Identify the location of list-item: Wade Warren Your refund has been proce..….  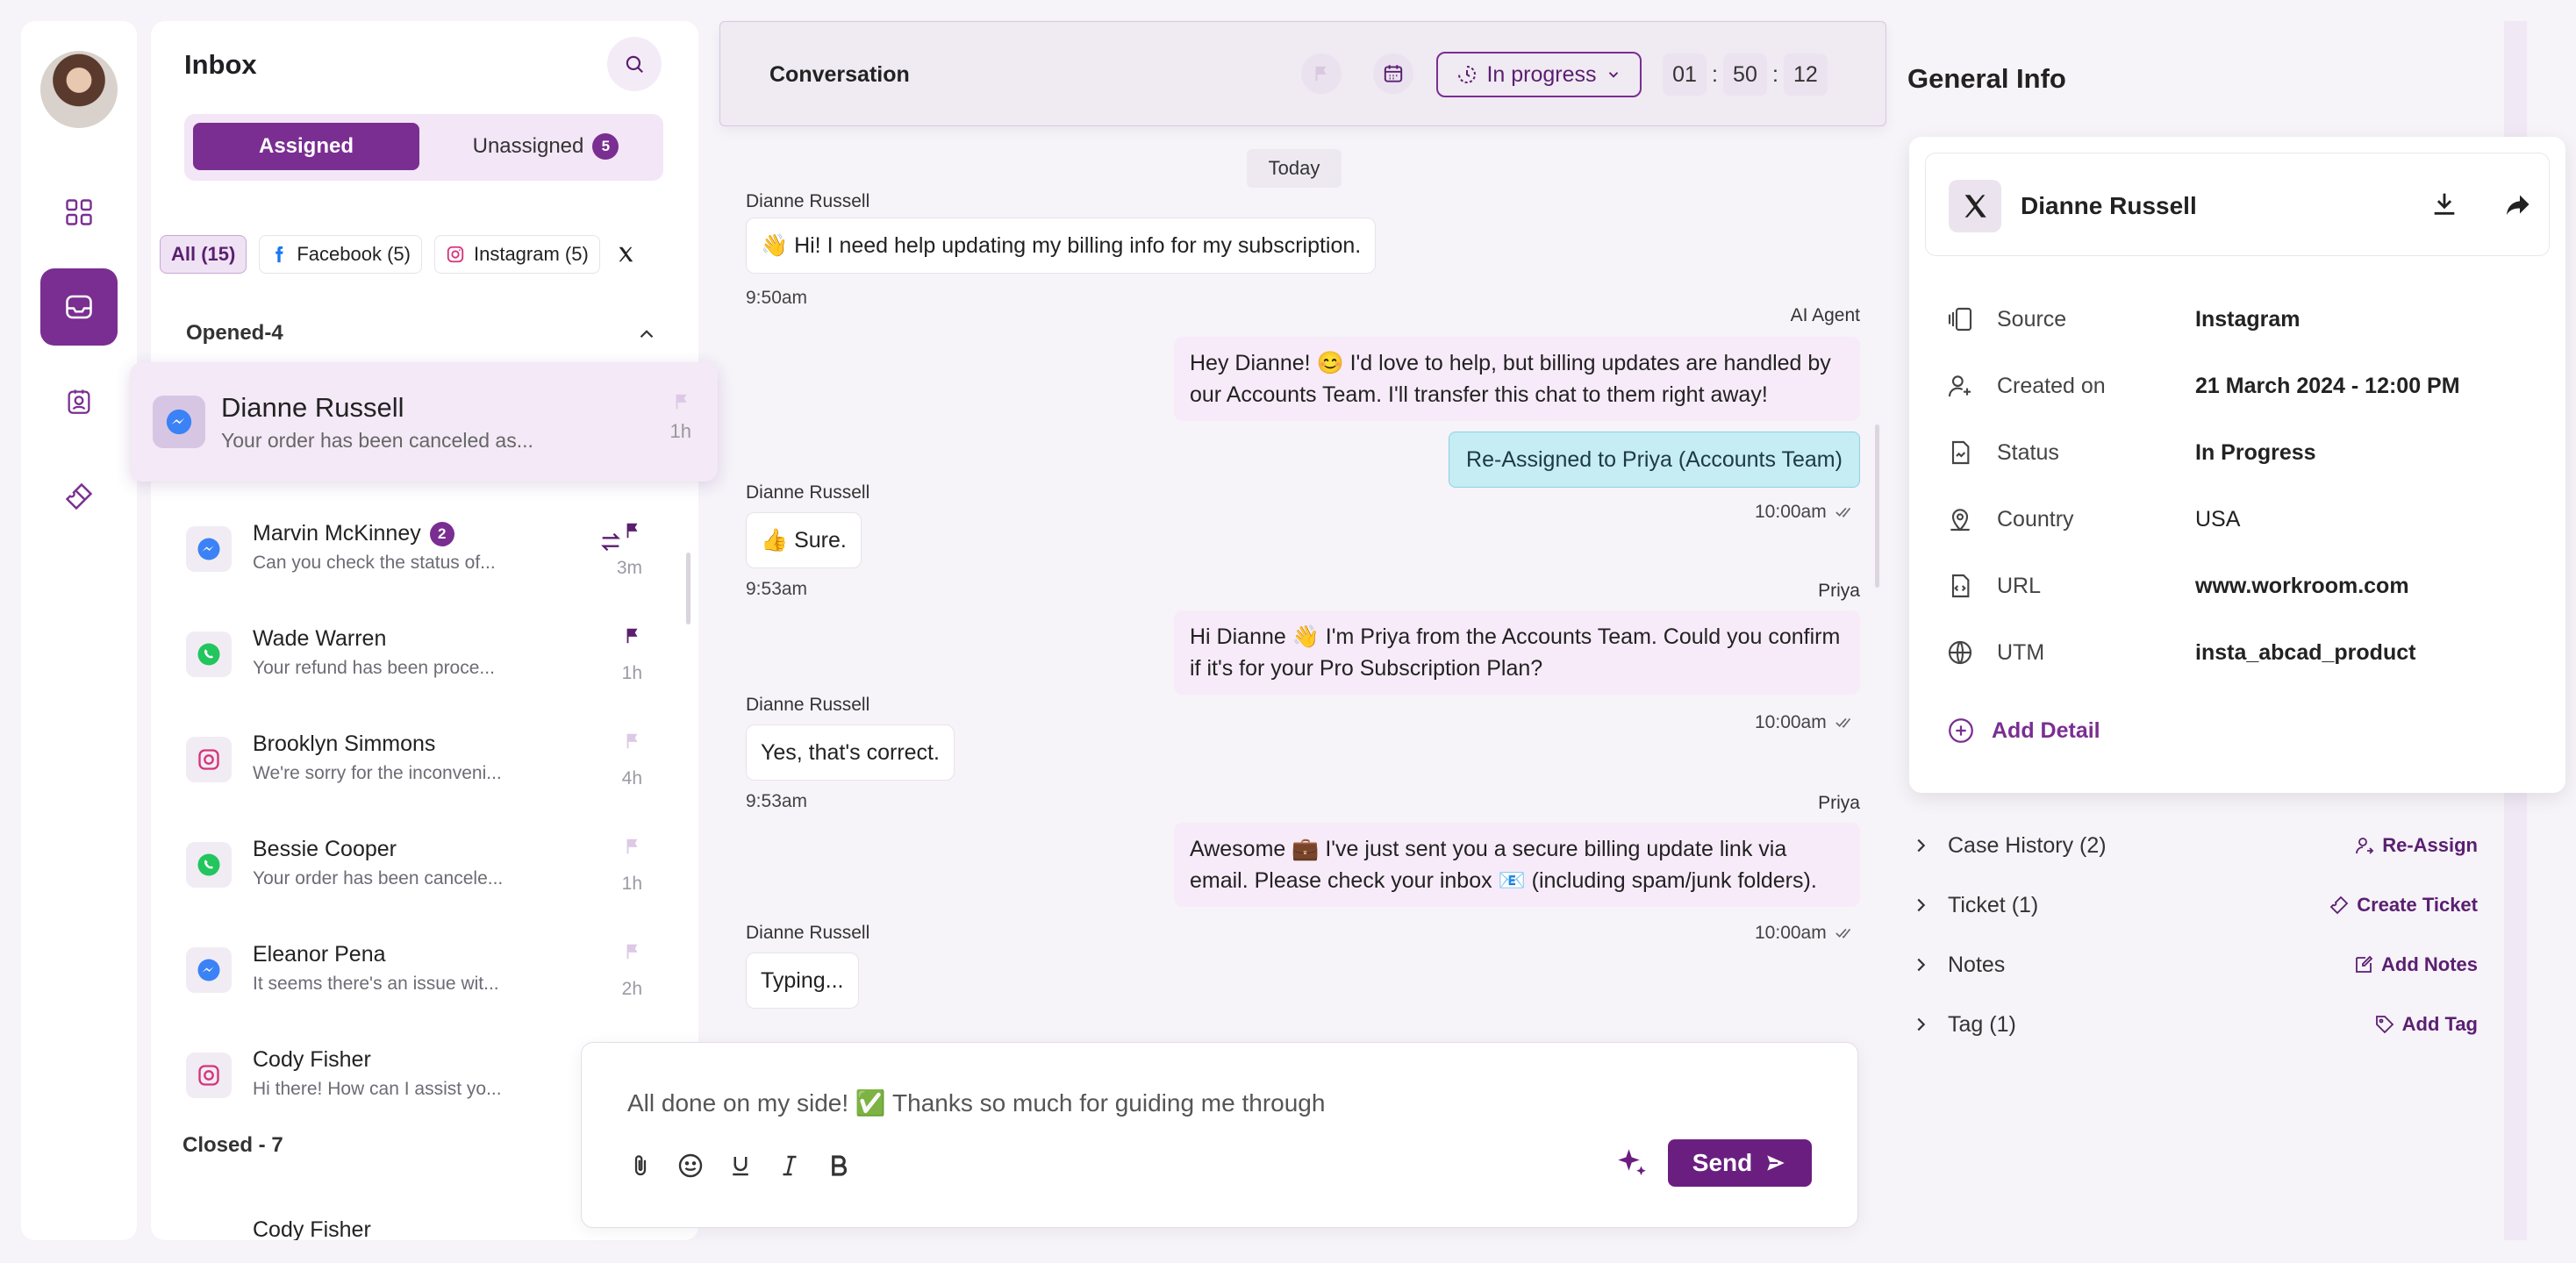
(431, 666).